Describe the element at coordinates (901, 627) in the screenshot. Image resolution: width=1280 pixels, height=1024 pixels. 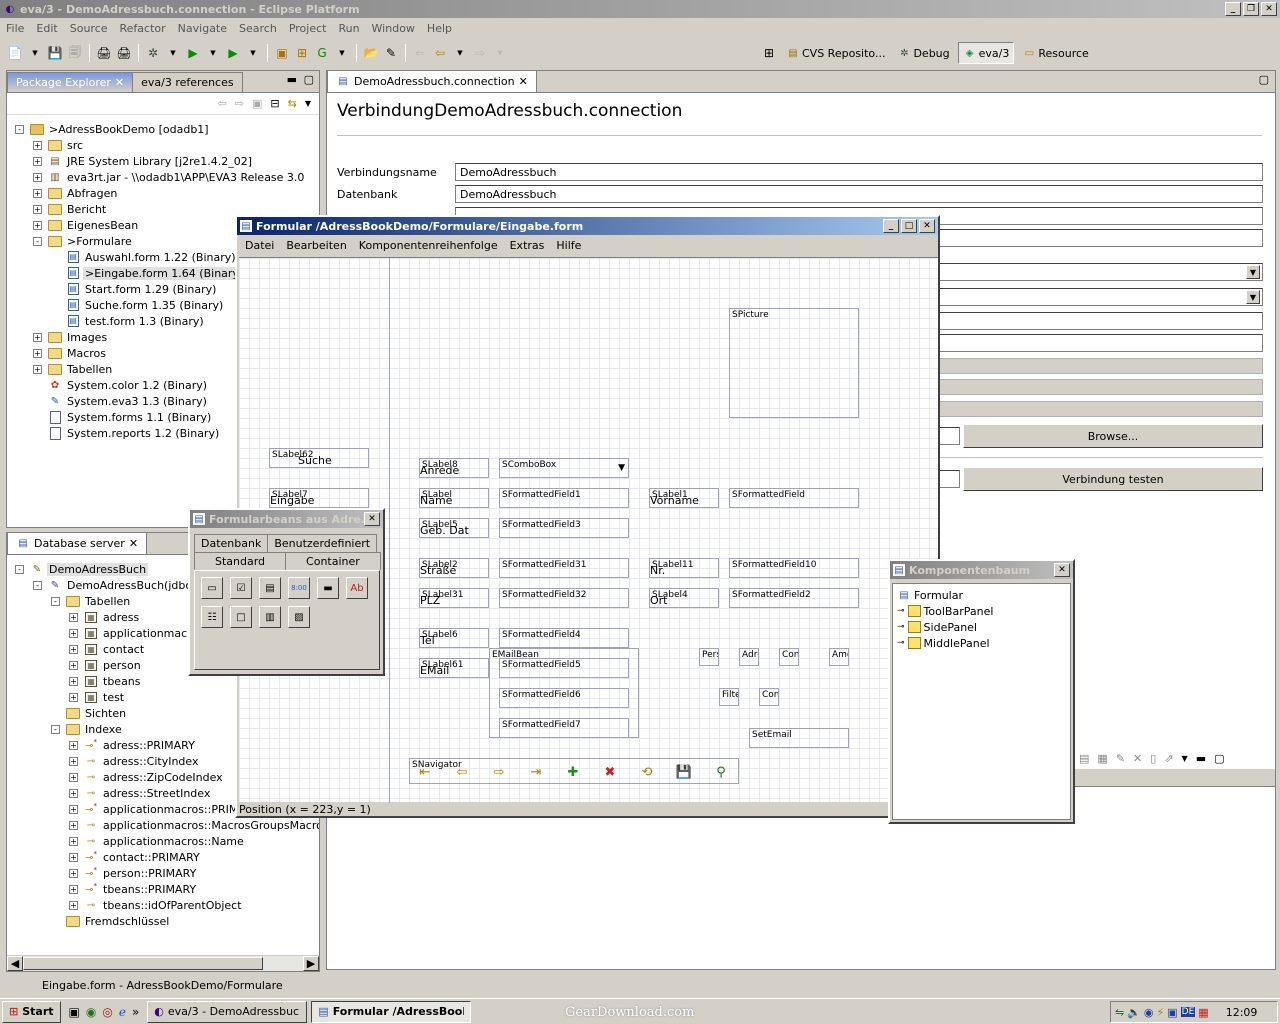
I see `expand-handle-icon: ⊸` at that location.